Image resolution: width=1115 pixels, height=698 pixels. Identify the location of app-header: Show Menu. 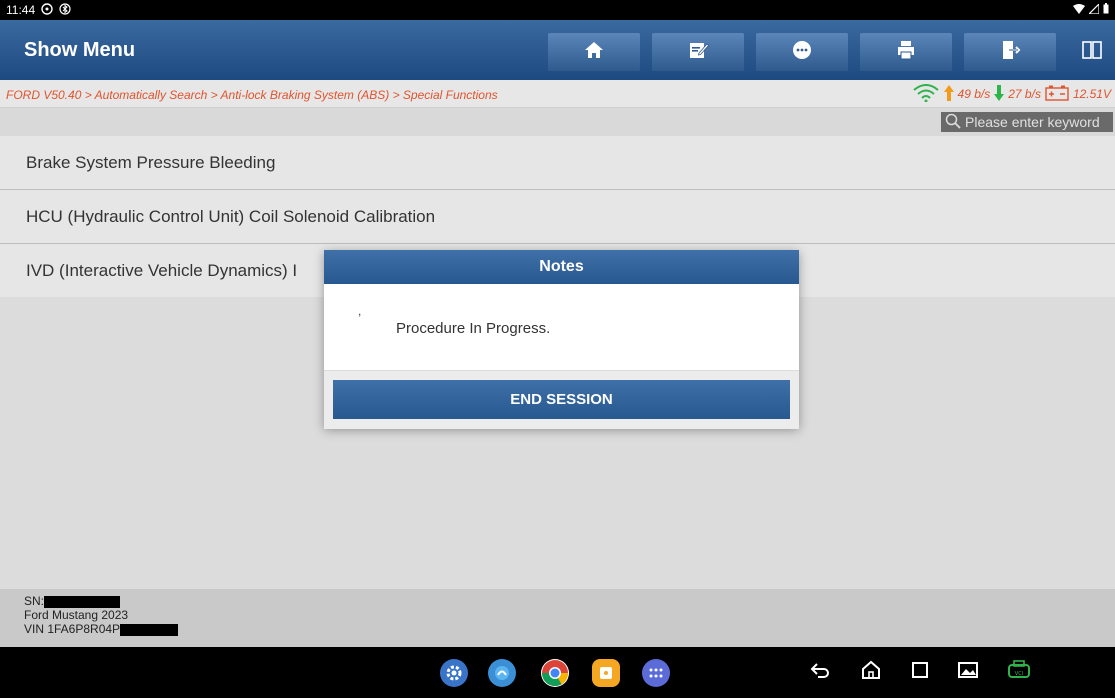
(557, 50).